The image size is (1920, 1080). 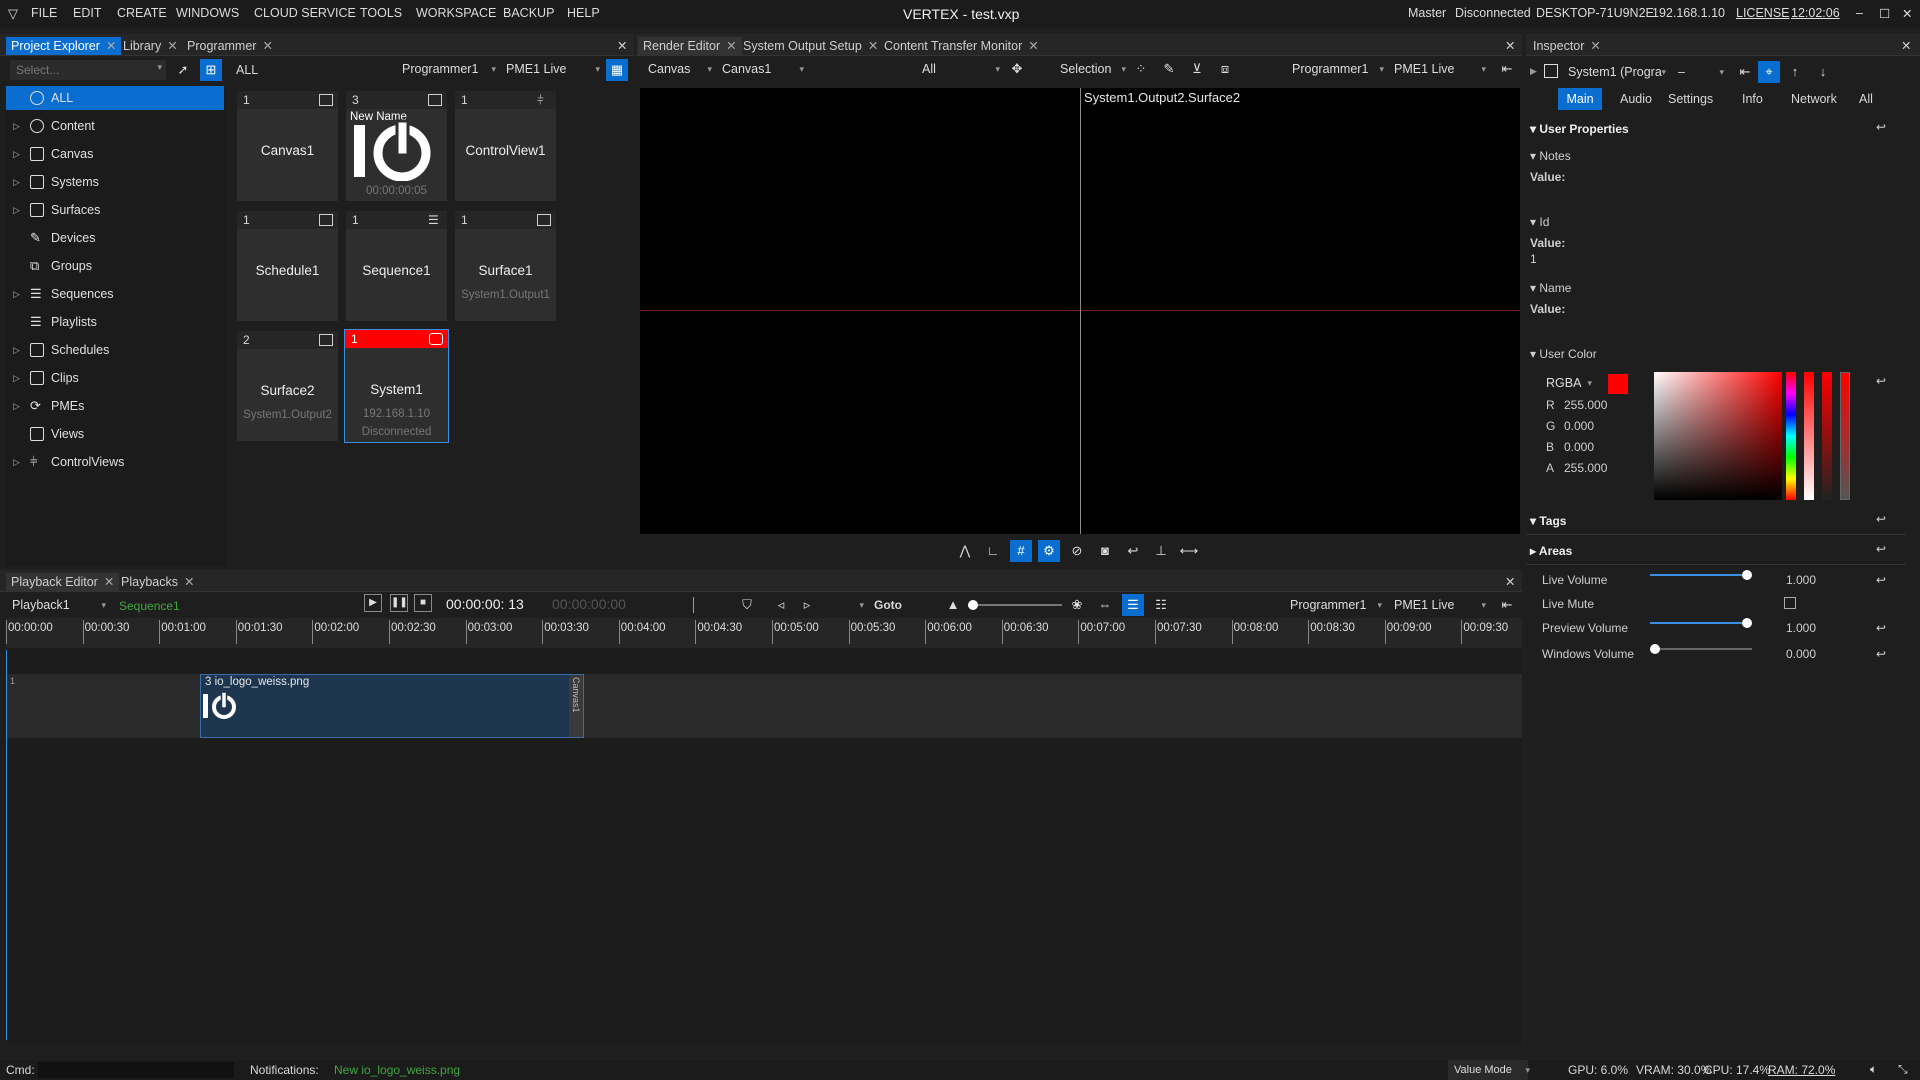 What do you see at coordinates (287, 386) in the screenshot?
I see `tile-surface2: 2 Surface2 System1.Output2` at bounding box center [287, 386].